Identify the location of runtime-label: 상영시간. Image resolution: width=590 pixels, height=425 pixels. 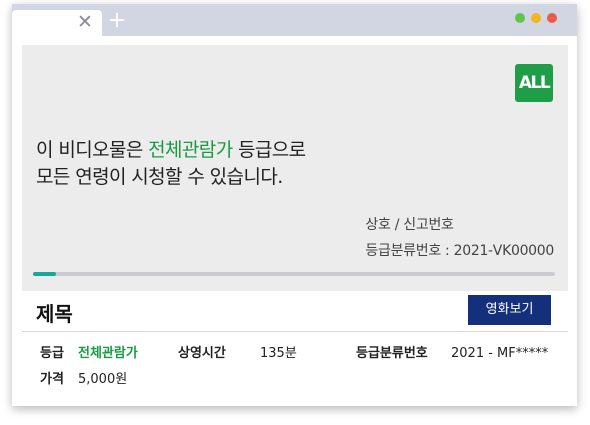
(202, 353).